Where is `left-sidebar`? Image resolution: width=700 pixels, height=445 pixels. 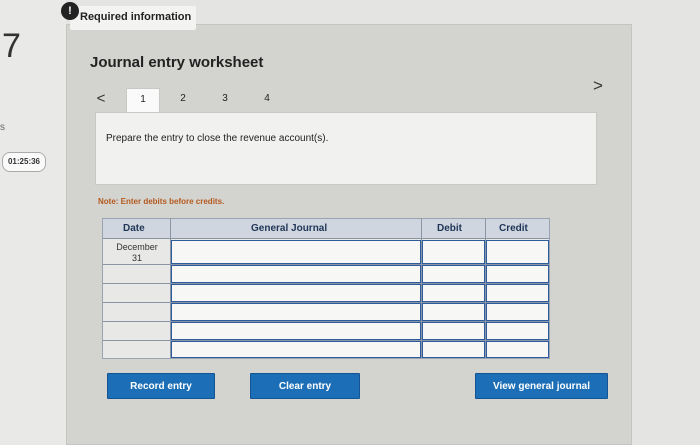
left-sidebar is located at coordinates (33, 222).